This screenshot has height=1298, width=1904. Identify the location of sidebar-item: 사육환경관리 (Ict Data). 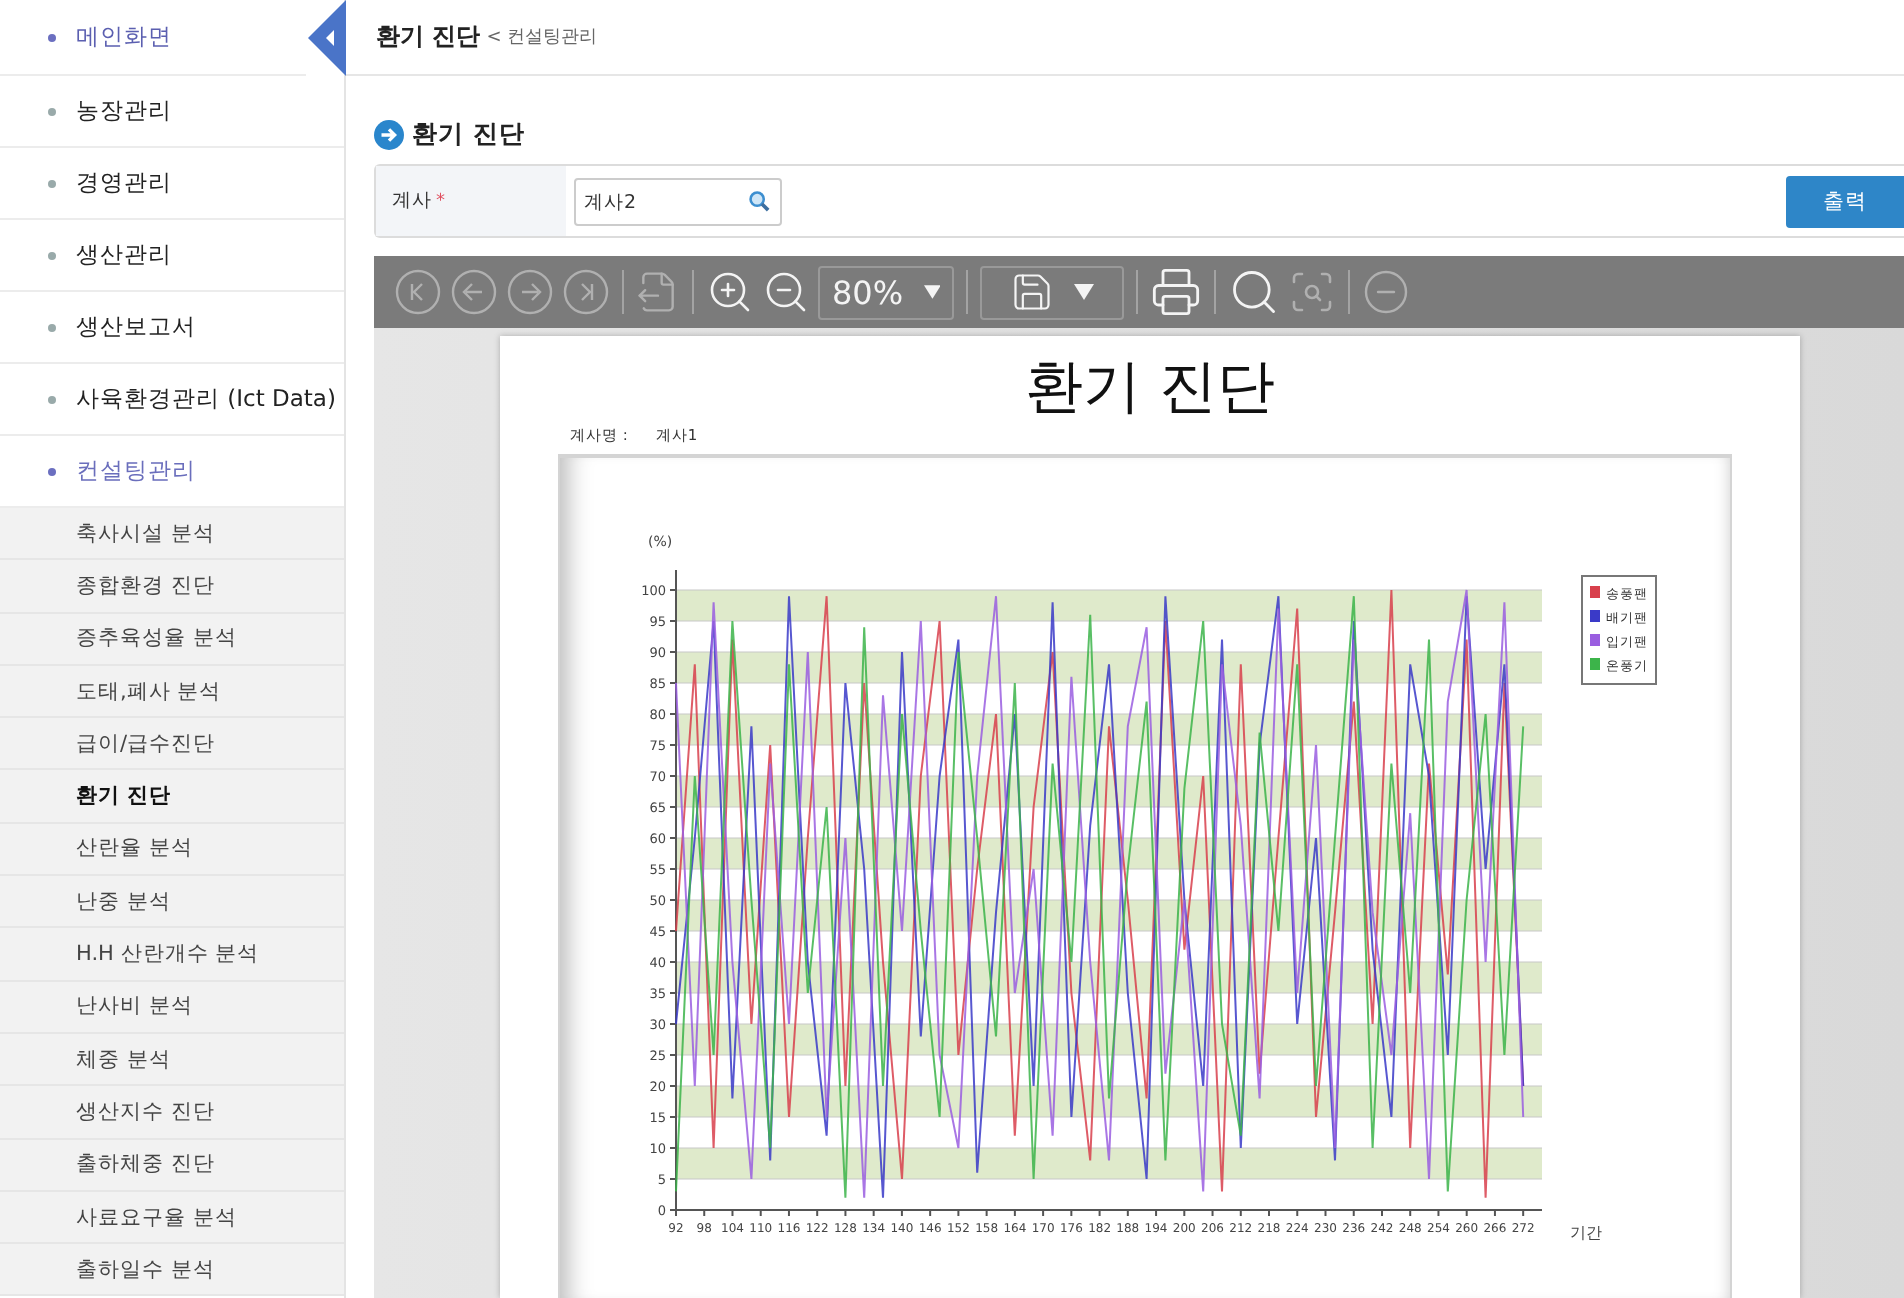
(172, 400).